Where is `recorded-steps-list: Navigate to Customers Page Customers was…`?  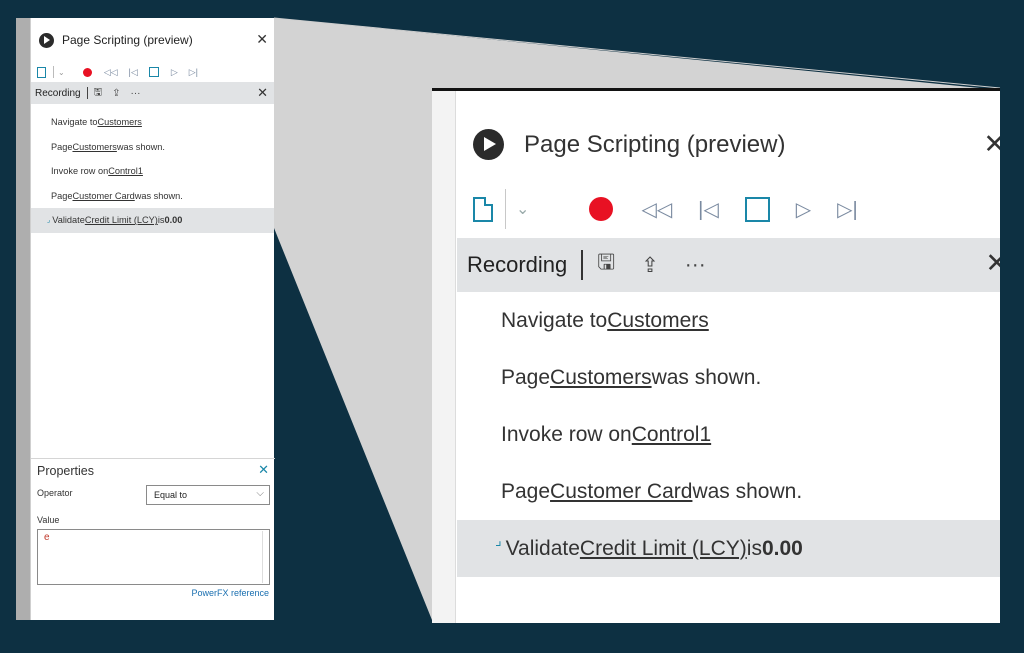
recorded-steps-list: Navigate to Customers Page Customers was… is located at coordinates (152, 171).